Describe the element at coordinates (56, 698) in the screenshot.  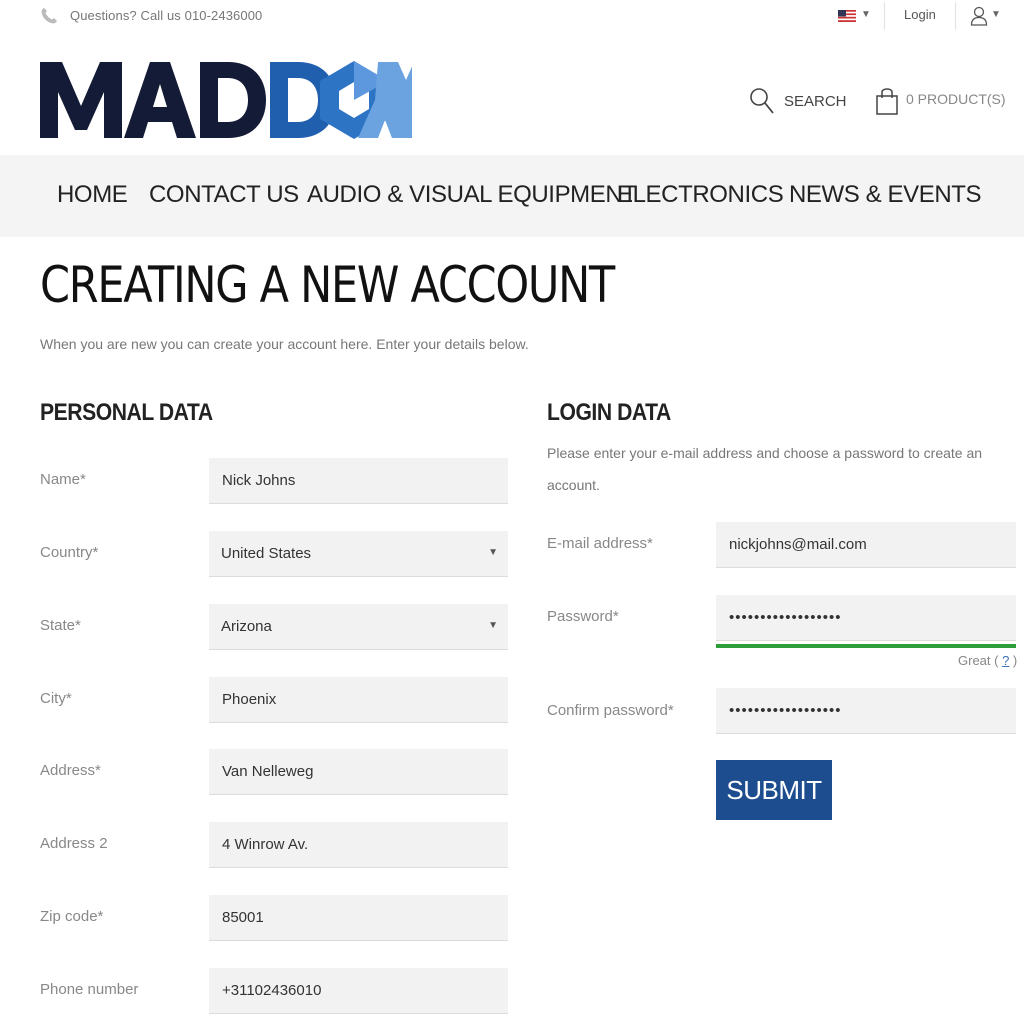
I see `city-label: City*` at that location.